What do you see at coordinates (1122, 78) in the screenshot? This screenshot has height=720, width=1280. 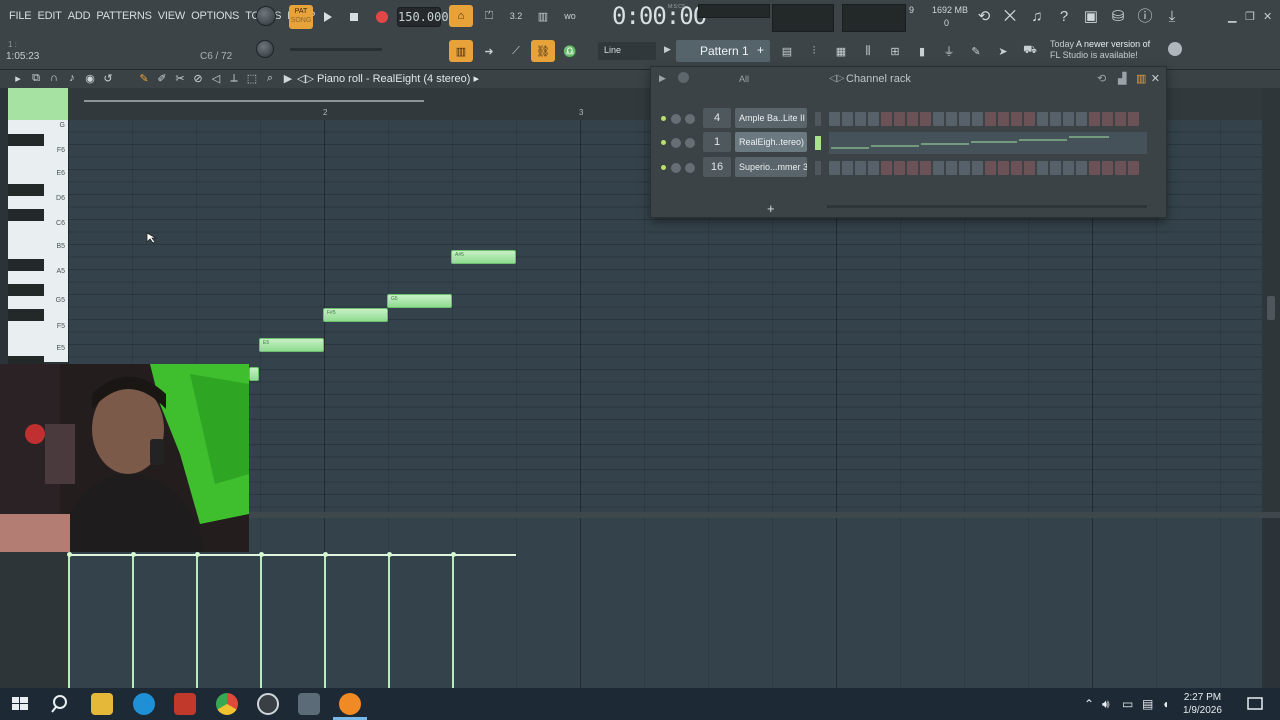 I see `rack-graph-icon: ▟` at bounding box center [1122, 78].